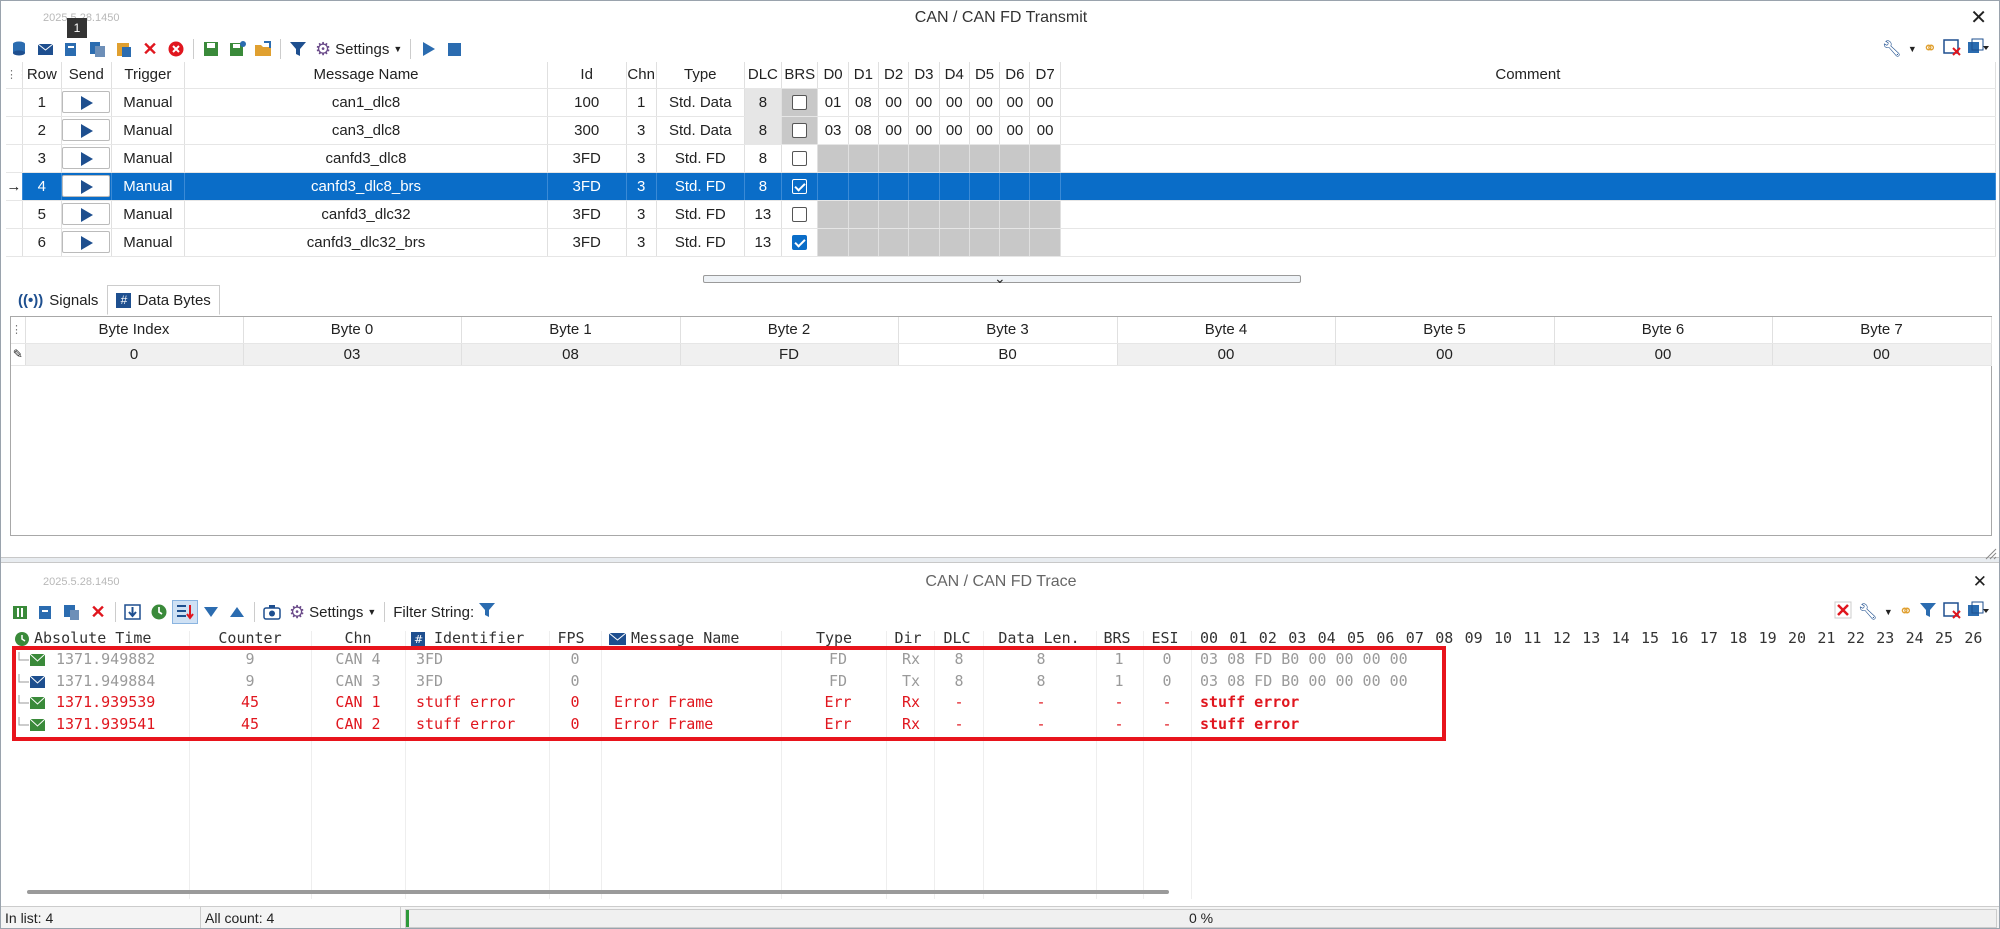 The width and height of the screenshot is (2000, 929). I want to click on database-icon, so click(20, 49).